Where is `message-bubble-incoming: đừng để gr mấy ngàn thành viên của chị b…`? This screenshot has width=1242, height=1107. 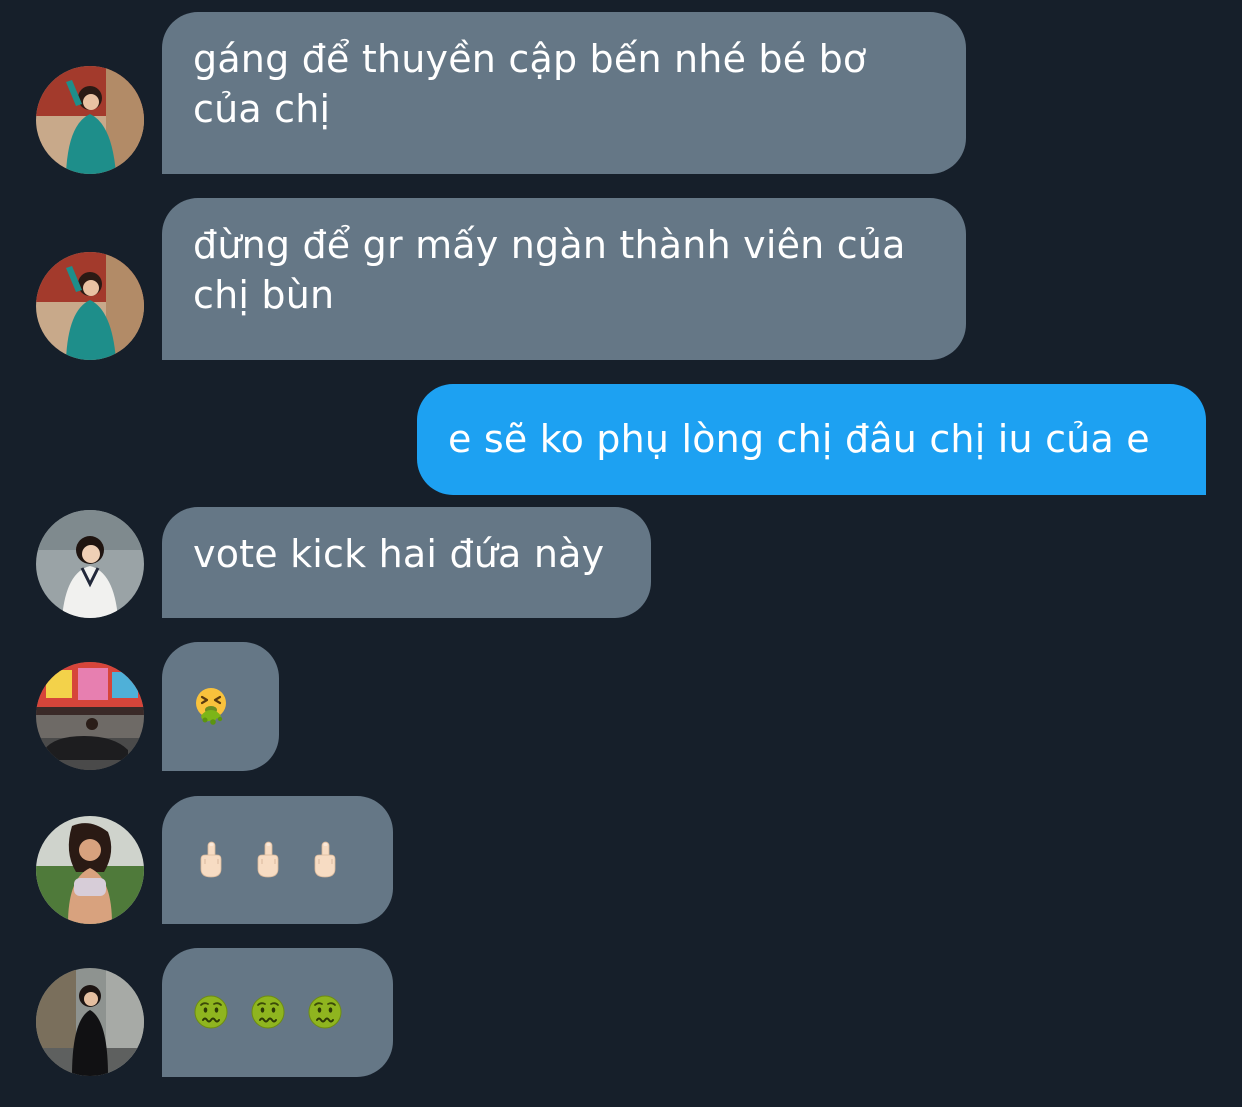 message-bubble-incoming: đừng để gr mấy ngàn thành viên của chị b… is located at coordinates (564, 279).